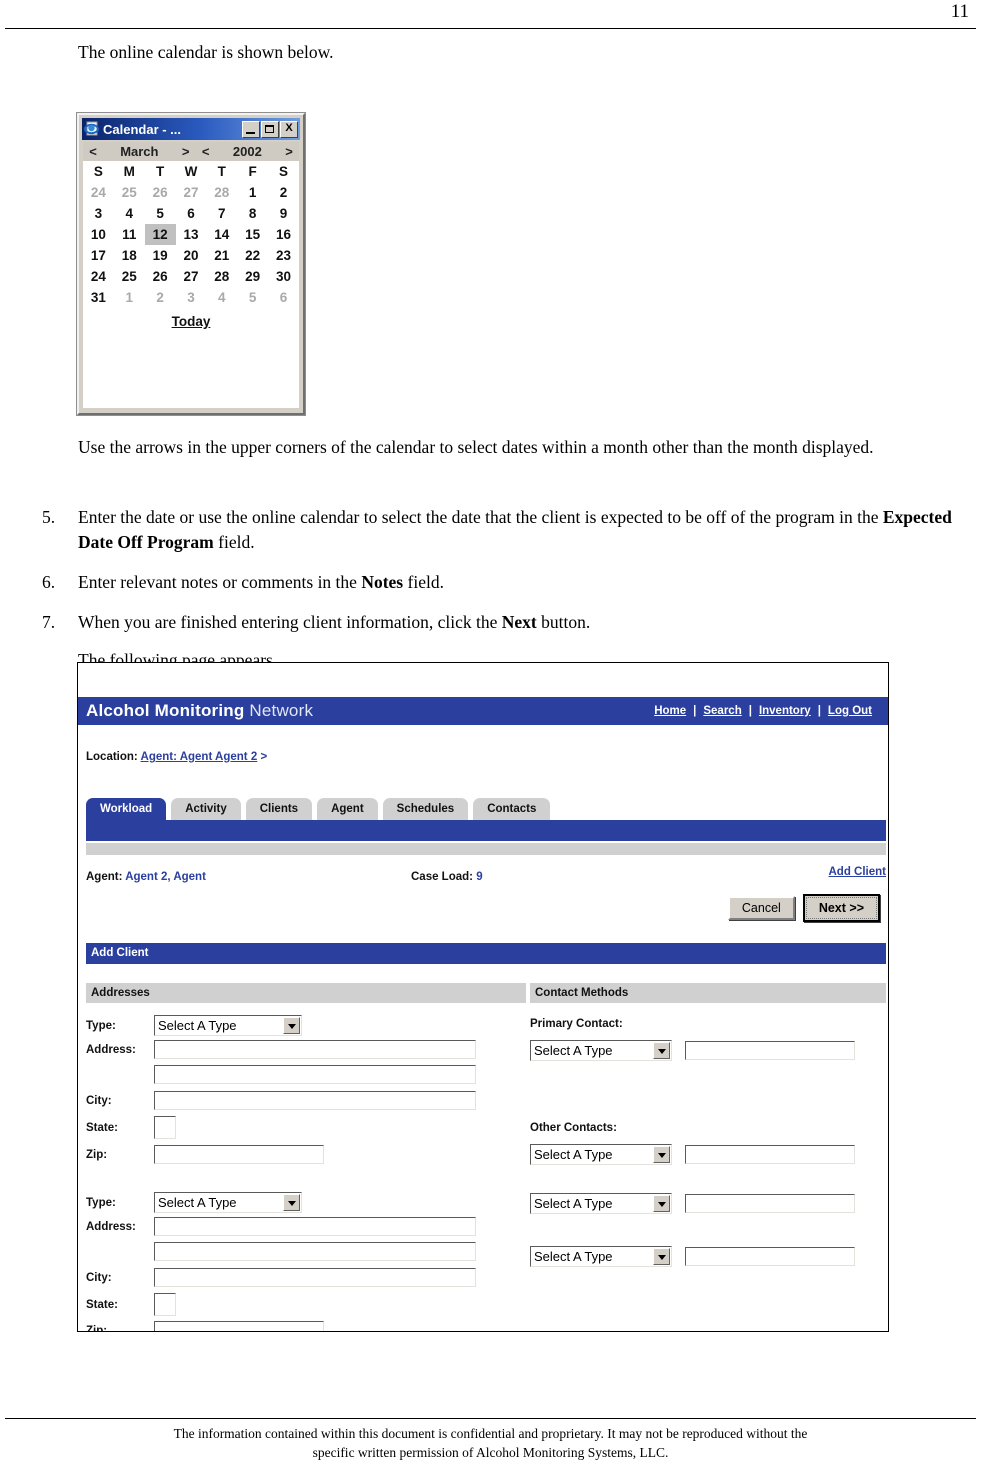 This screenshot has width=981, height=1470. What do you see at coordinates (770, 1203) in the screenshot?
I see `other-contact-2-value-input` at bounding box center [770, 1203].